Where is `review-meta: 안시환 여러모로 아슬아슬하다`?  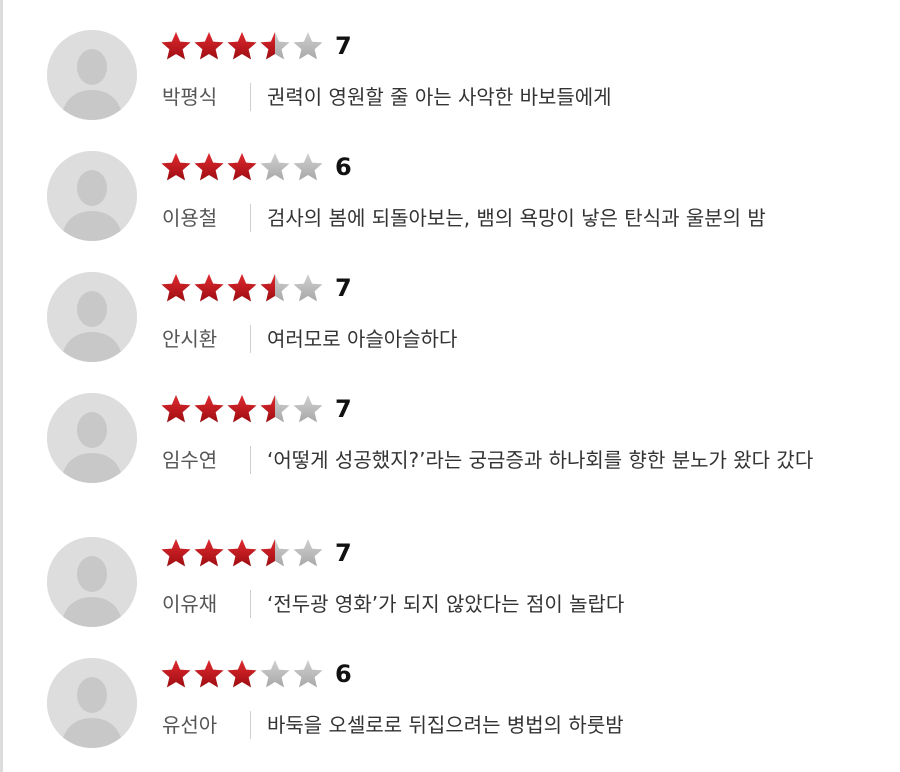
review-meta: 안시환 여러모로 아슬아슬하다 is located at coordinates (519, 339).